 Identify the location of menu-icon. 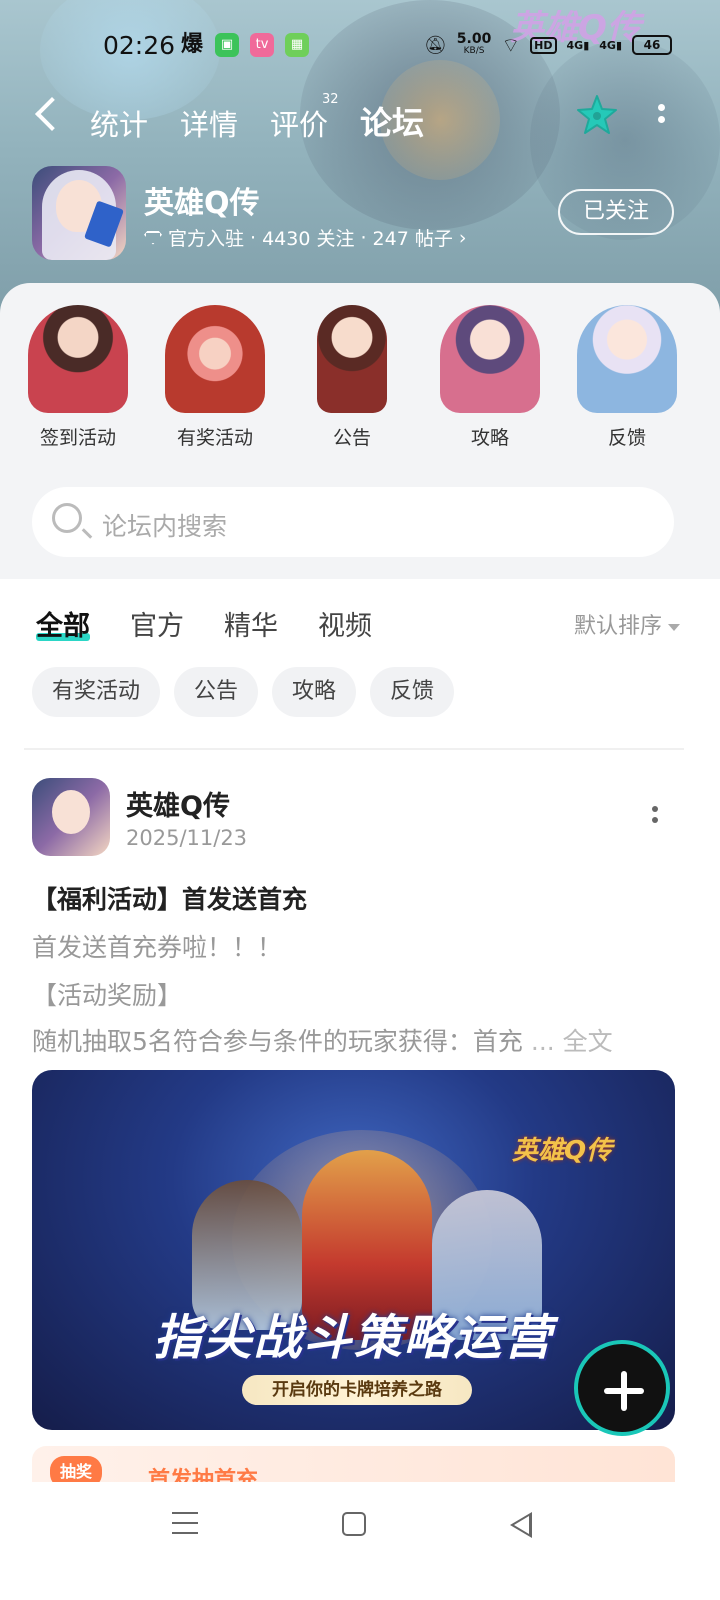
(185, 1523).